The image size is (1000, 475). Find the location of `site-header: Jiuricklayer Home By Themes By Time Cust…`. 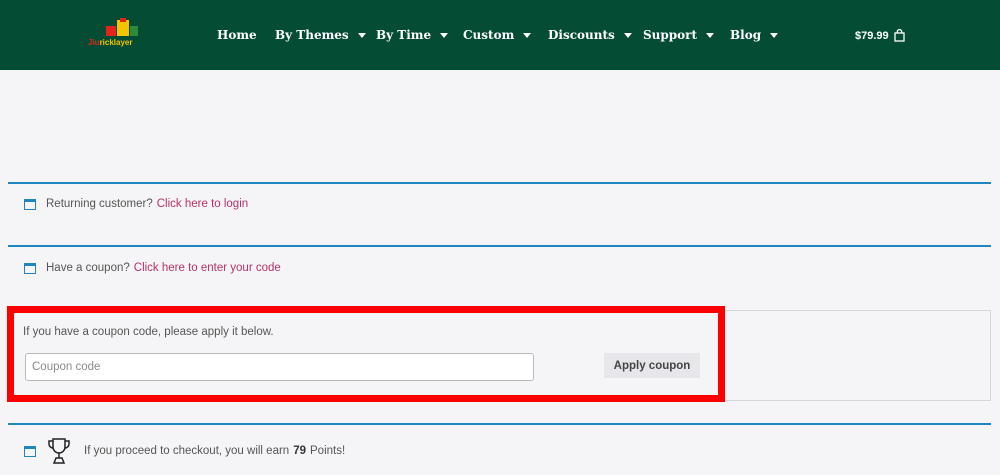

site-header: Jiuricklayer Home By Themes By Time Cust… is located at coordinates (500, 35).